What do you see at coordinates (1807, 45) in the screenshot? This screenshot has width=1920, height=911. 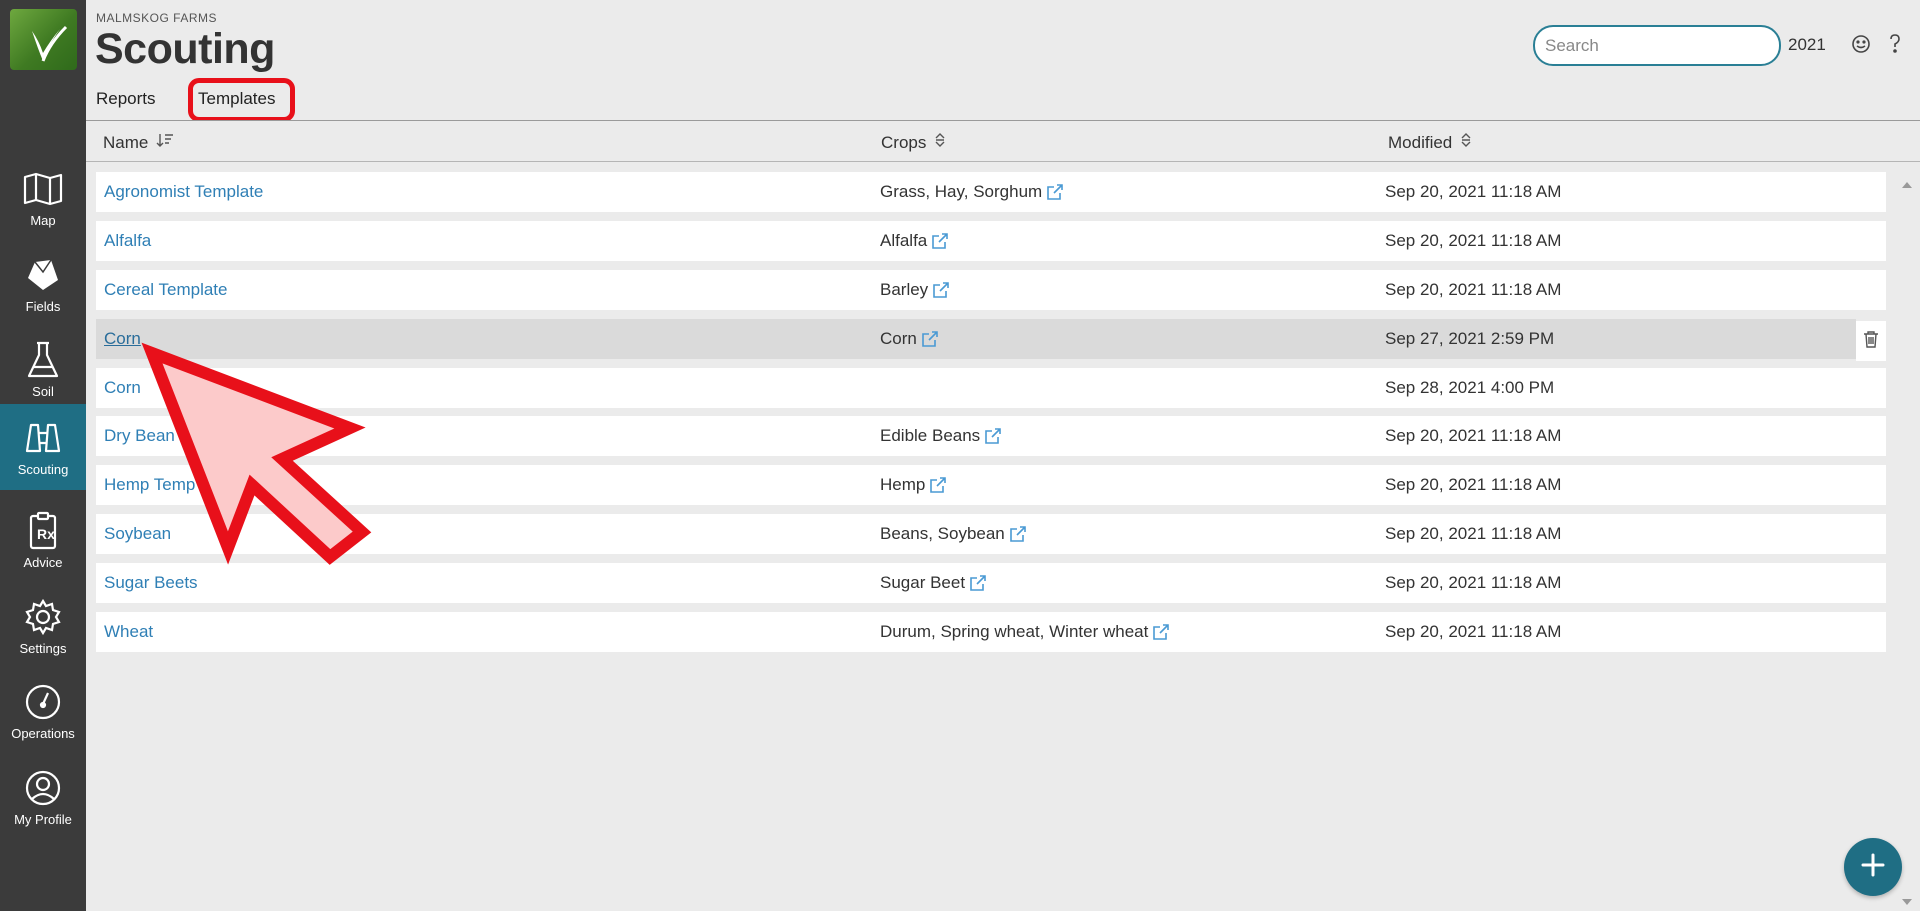 I see `year-selector: 2021` at bounding box center [1807, 45].